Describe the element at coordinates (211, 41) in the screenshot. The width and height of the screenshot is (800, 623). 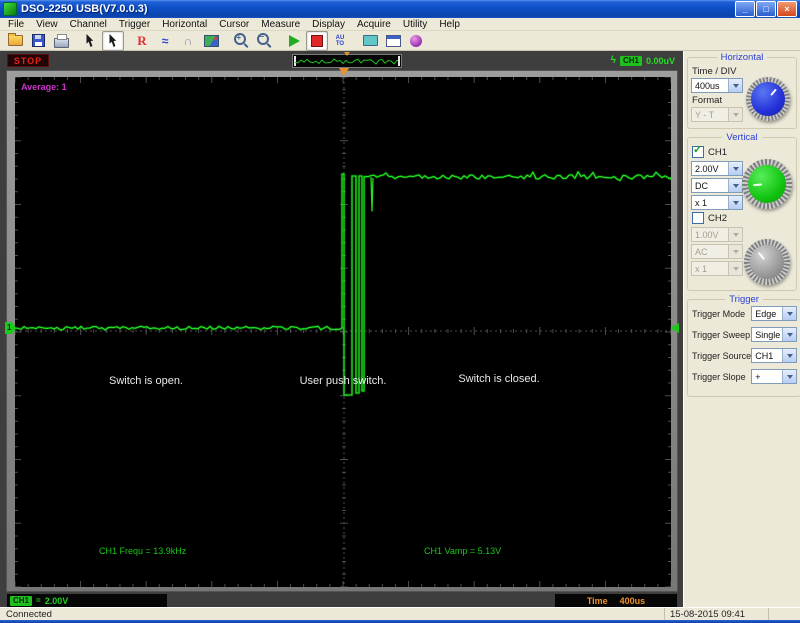
I see `snapshot-button` at that location.